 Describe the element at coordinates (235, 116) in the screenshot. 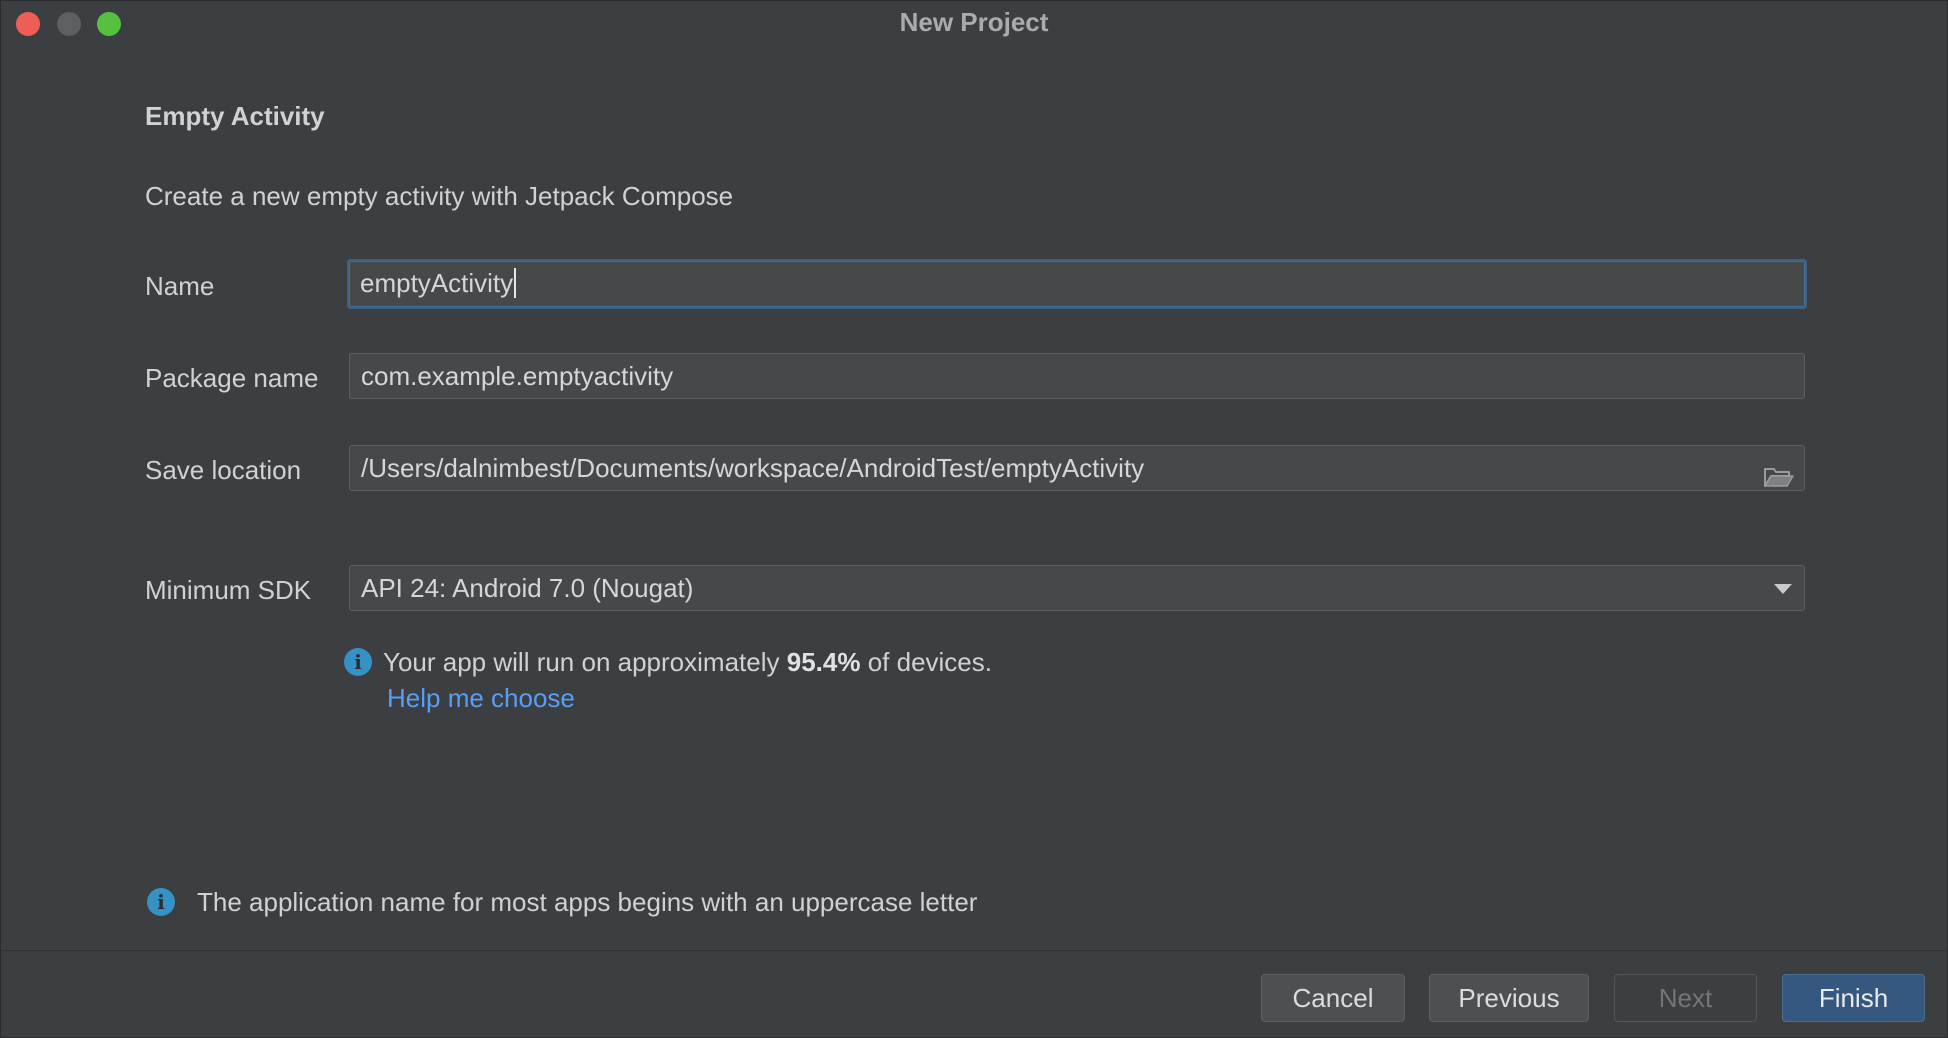

I see `page-title: Empty Activity` at that location.